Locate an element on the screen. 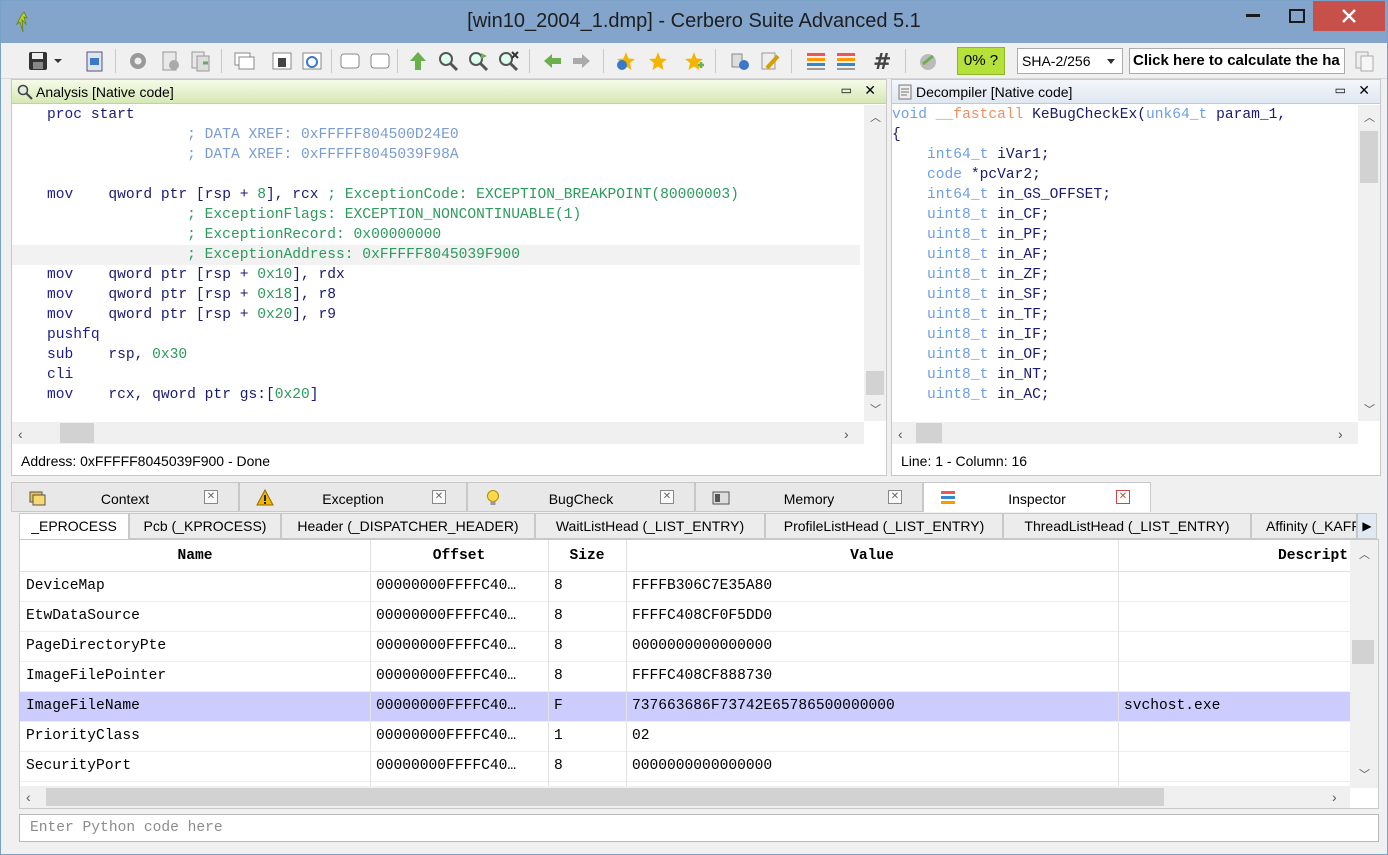  table-vertical-scrollbar: ︿ ﹀ is located at coordinates (1364, 664).